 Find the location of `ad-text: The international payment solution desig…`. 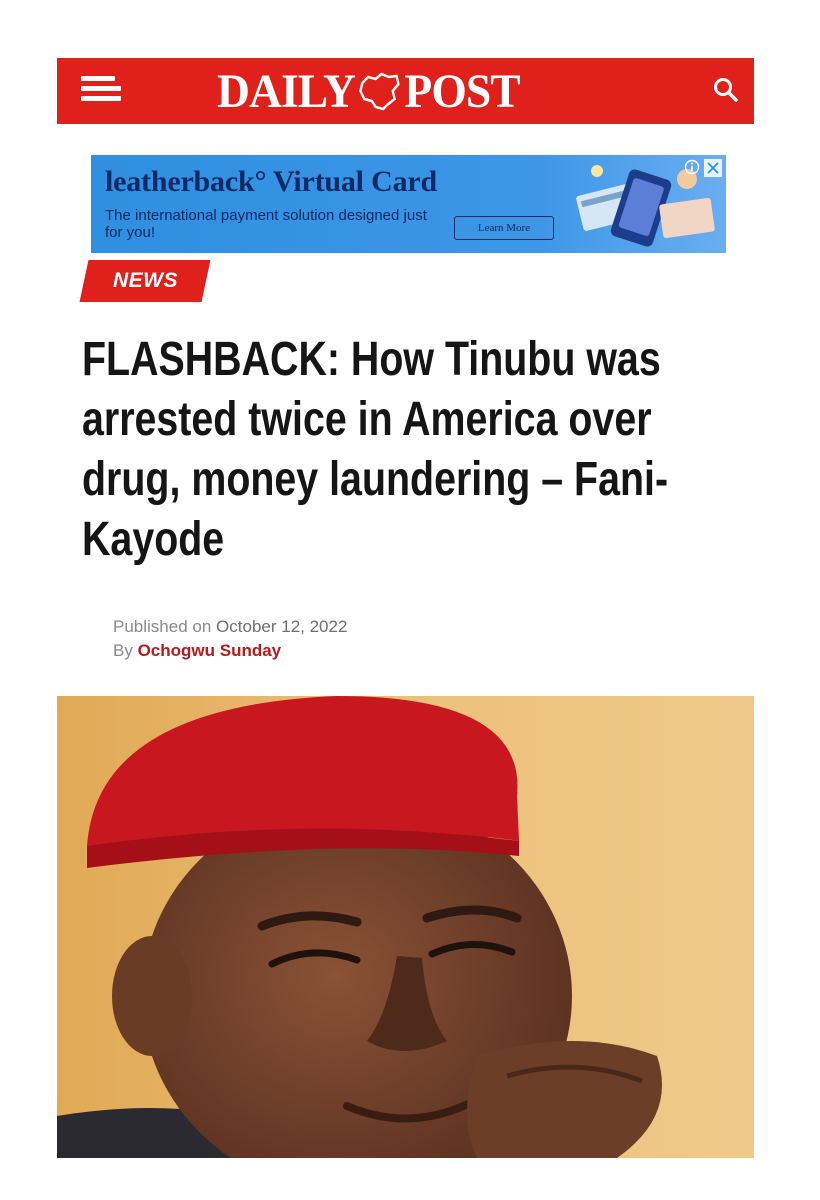

ad-text: The international payment solution desig… is located at coordinates (266, 224).